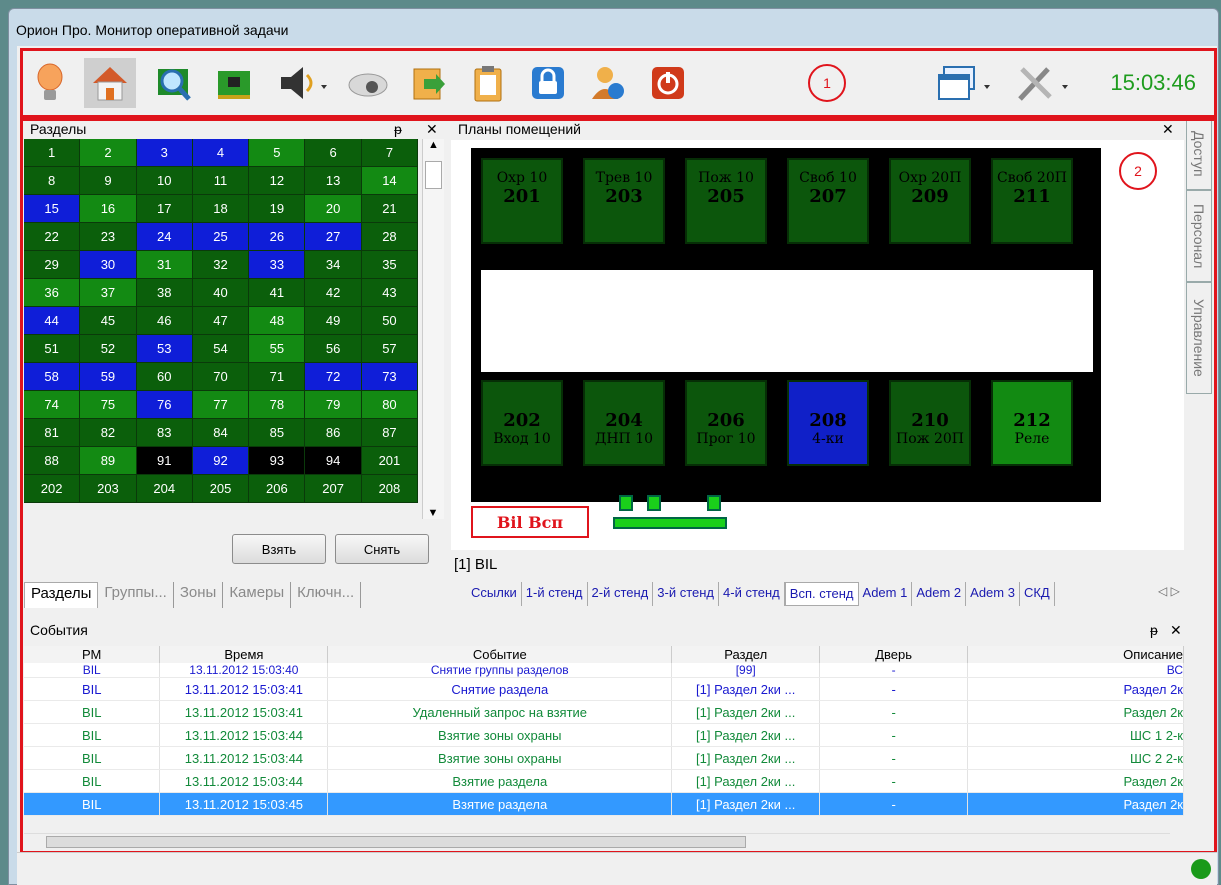 This screenshot has width=1221, height=885. I want to click on section-cell: 204, so click(164, 489).